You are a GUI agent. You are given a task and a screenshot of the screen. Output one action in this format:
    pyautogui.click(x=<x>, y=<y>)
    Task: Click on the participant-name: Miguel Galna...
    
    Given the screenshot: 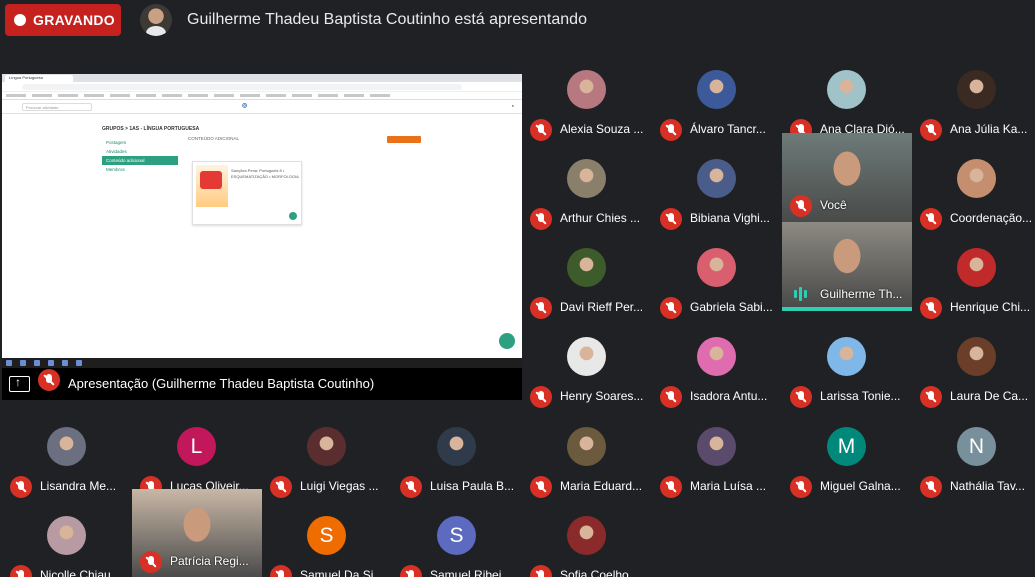 What is the action you would take?
    pyautogui.click(x=860, y=486)
    